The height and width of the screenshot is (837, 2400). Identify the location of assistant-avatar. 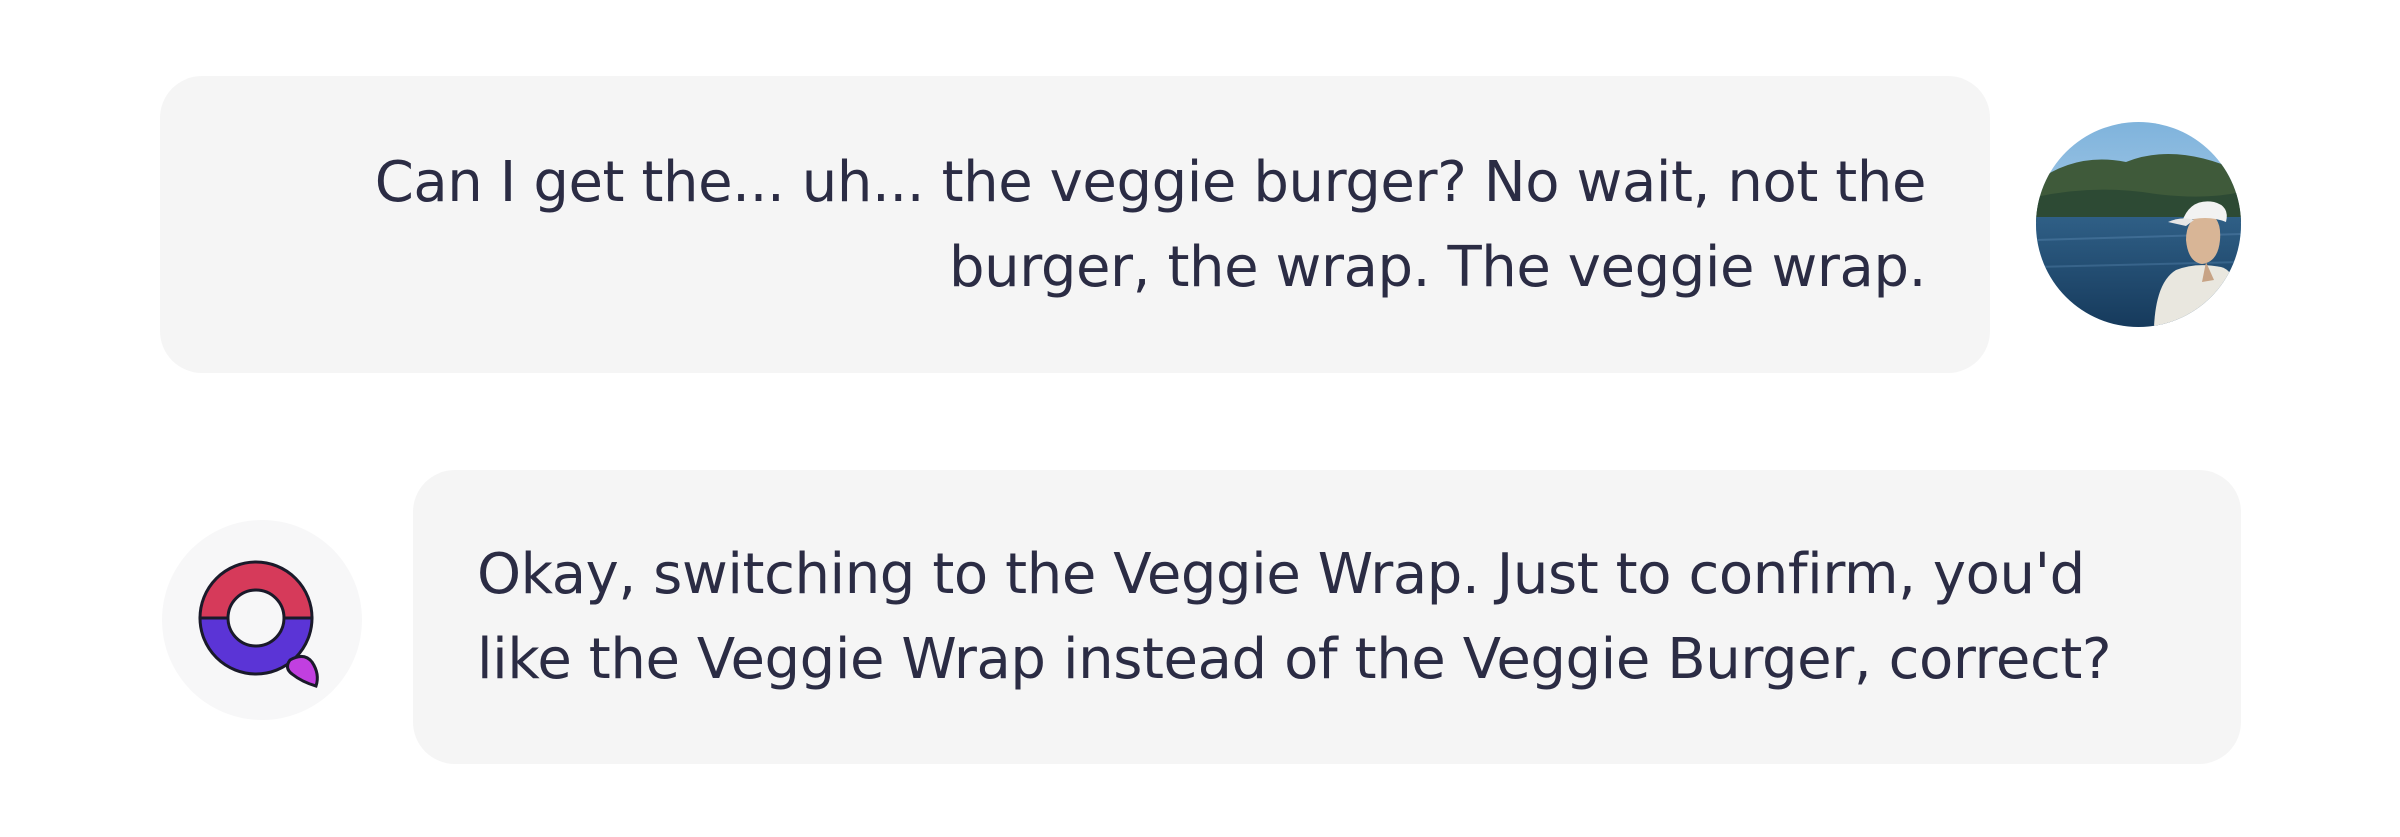
(262, 620).